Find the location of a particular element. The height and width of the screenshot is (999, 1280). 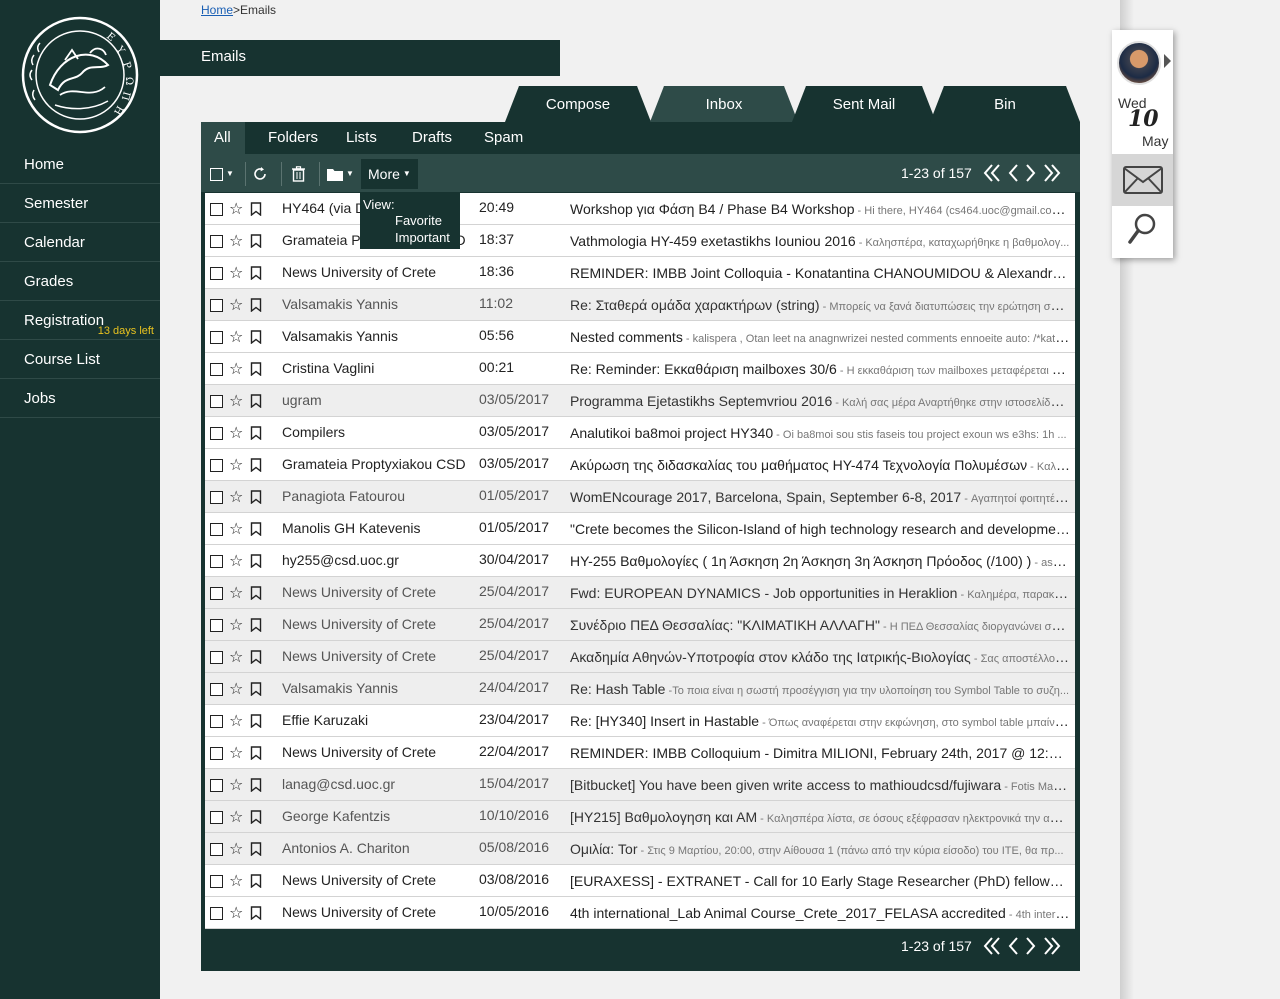

university-seal-logo: Ε Υ Ρ Ω Π Η is located at coordinates (80, 75).